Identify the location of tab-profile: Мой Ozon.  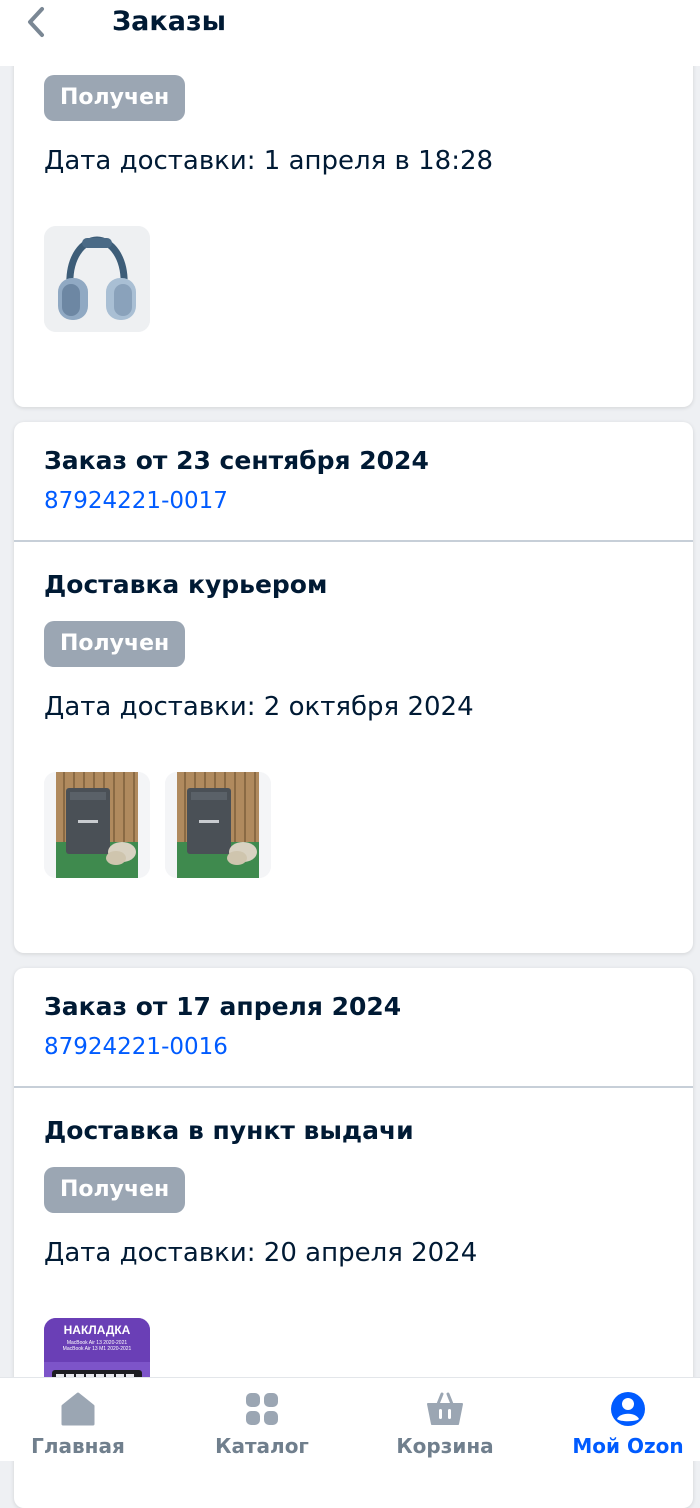
(624, 1424).